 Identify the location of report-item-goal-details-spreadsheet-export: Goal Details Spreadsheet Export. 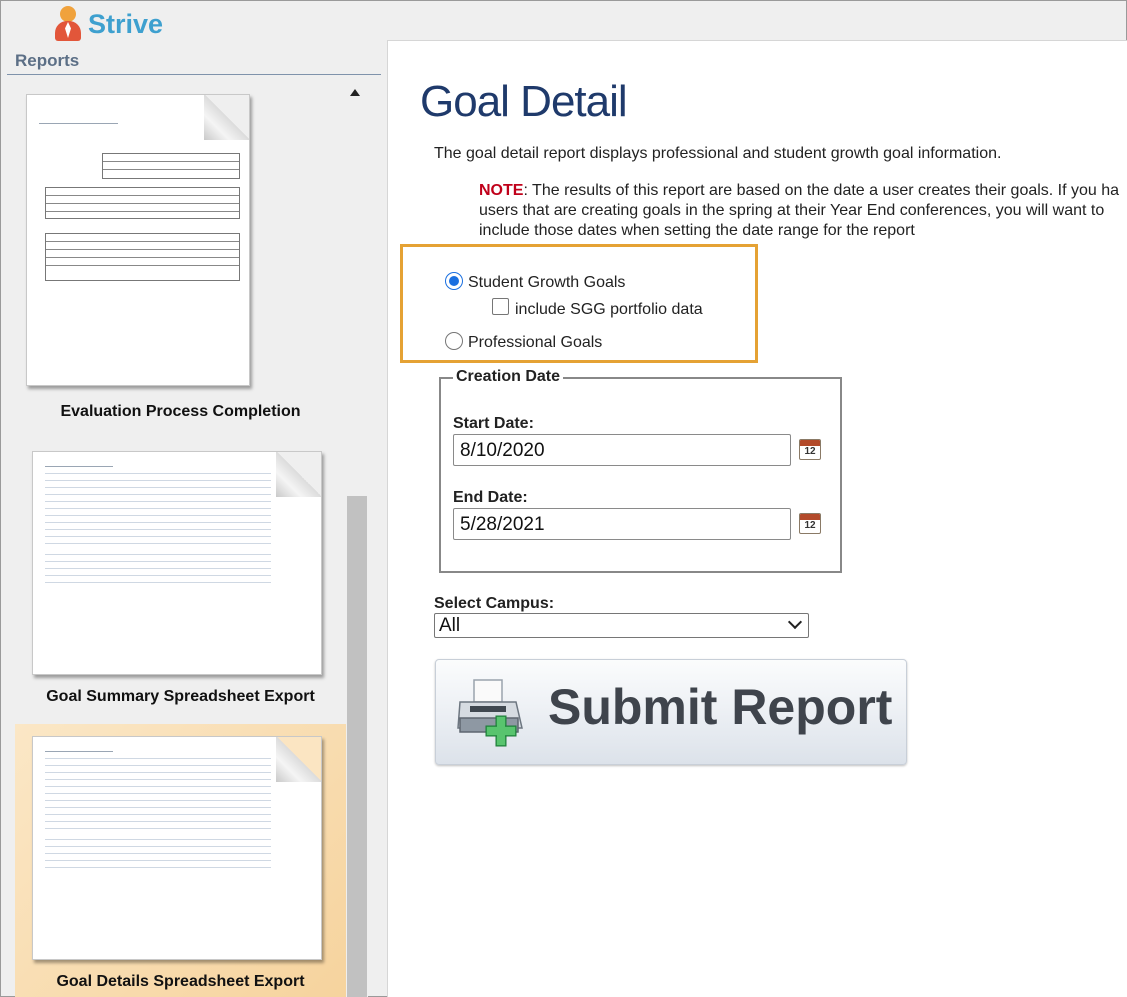
(180, 860).